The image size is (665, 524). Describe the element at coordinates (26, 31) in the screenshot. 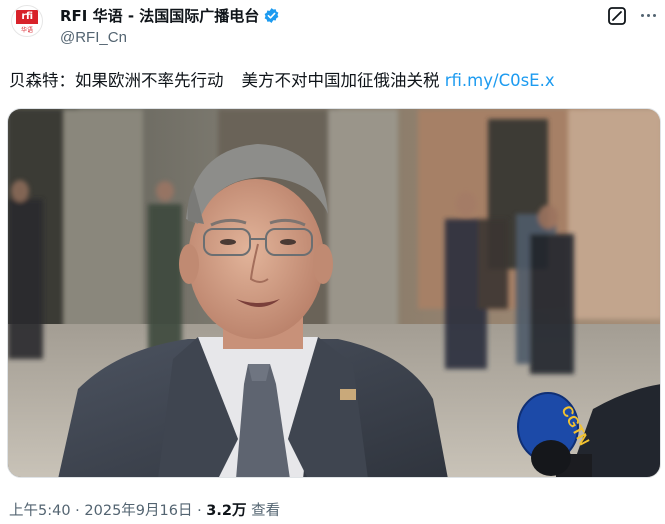

I see `rfi-logo-sub: 华语` at that location.